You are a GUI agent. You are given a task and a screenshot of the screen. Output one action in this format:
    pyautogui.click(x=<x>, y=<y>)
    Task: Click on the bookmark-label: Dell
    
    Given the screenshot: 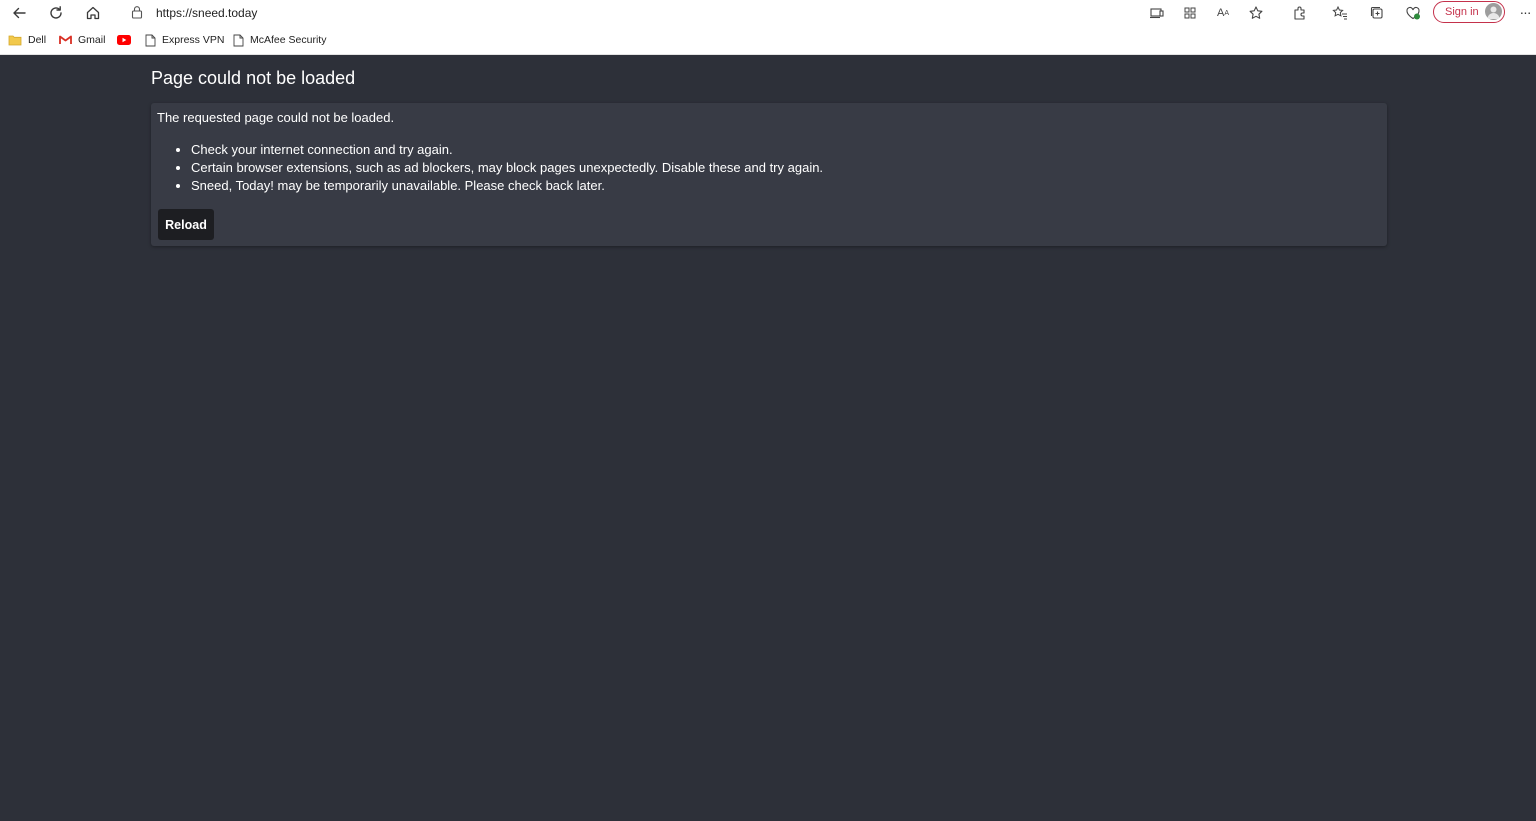 What is the action you would take?
    pyautogui.click(x=37, y=40)
    